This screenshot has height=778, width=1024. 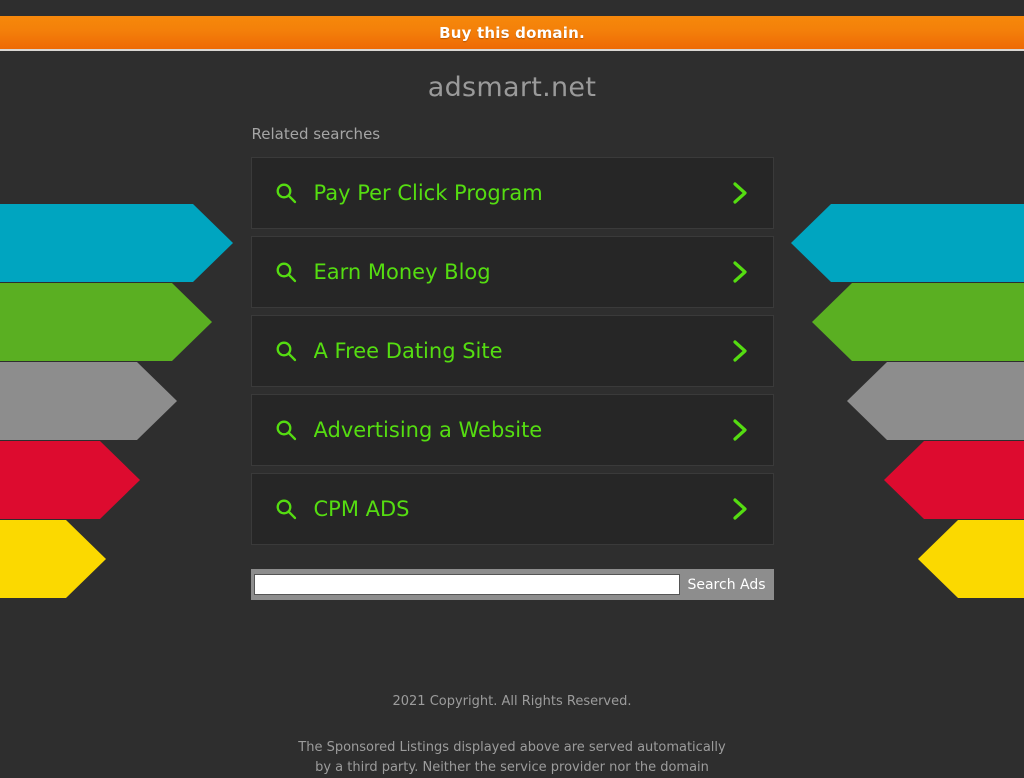 What do you see at coordinates (402, 272) in the screenshot?
I see `list-item-label: Earn Money Blog` at bounding box center [402, 272].